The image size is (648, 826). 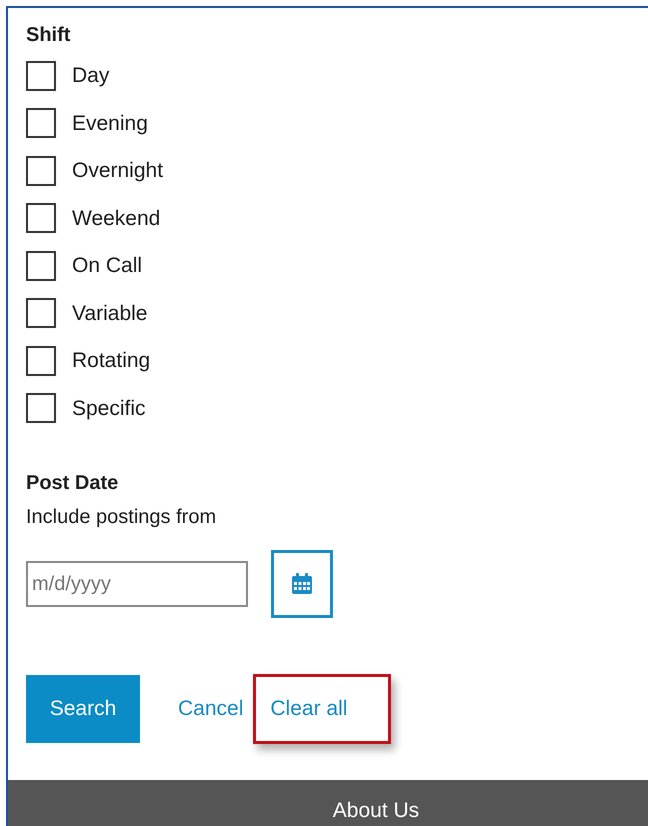 What do you see at coordinates (376, 810) in the screenshot?
I see `footer-link: About Us` at bounding box center [376, 810].